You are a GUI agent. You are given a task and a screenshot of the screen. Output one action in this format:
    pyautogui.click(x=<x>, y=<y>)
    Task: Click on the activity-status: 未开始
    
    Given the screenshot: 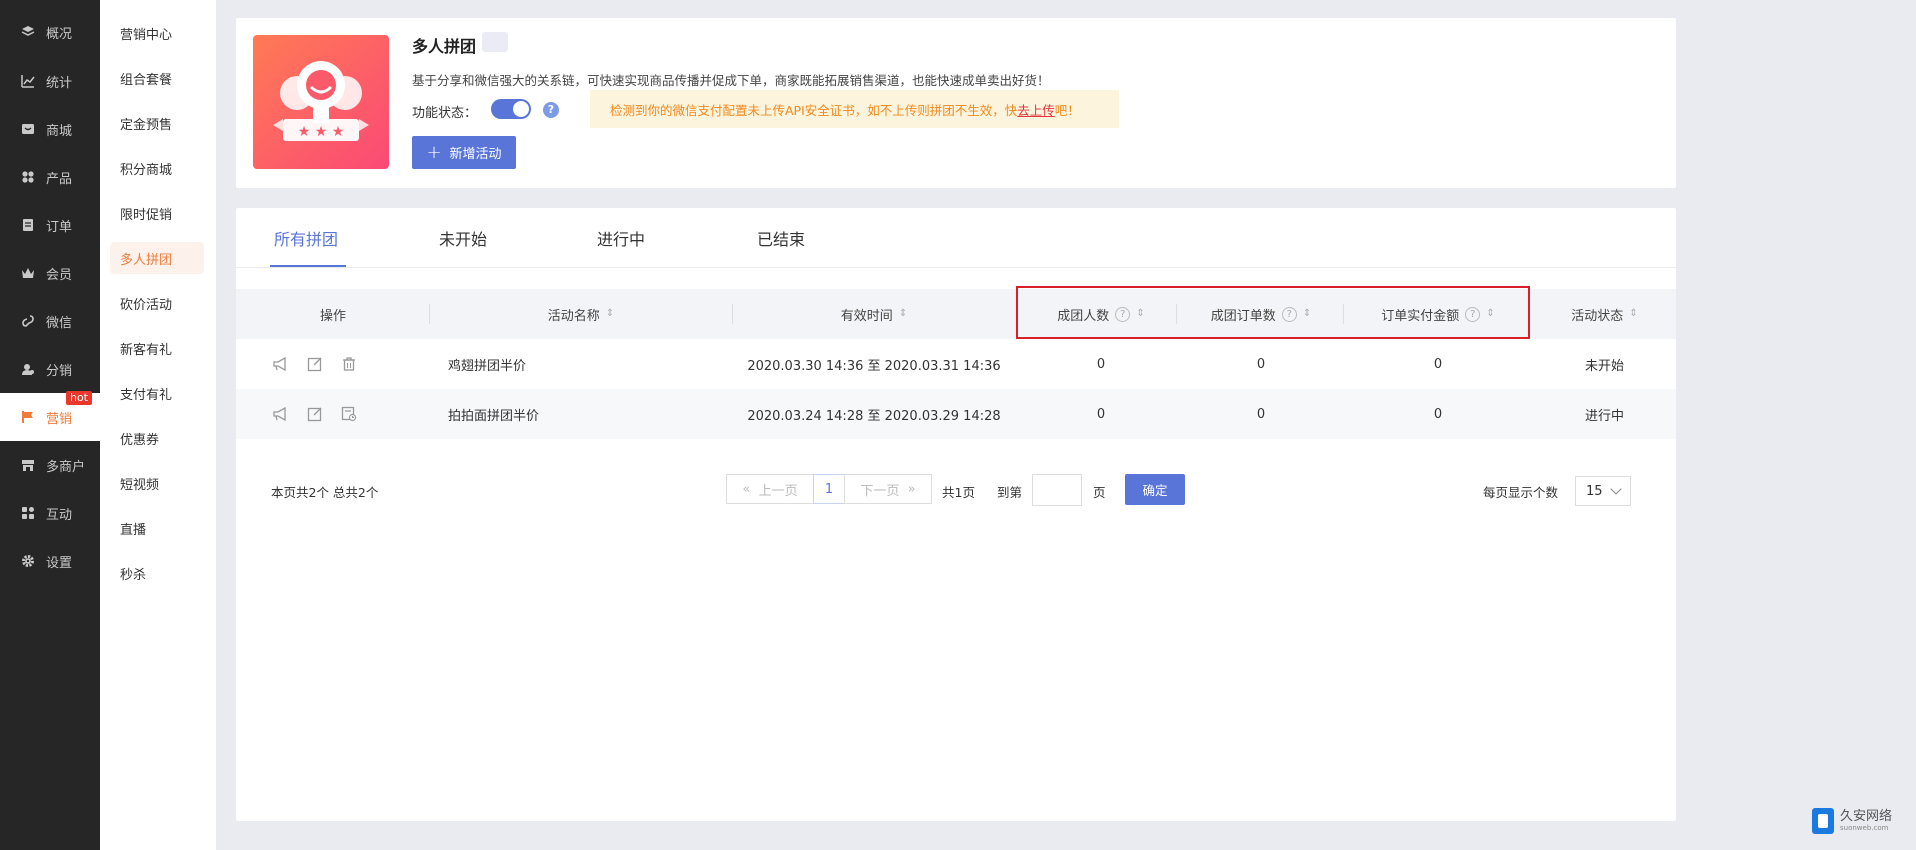 What is the action you would take?
    pyautogui.click(x=1604, y=366)
    